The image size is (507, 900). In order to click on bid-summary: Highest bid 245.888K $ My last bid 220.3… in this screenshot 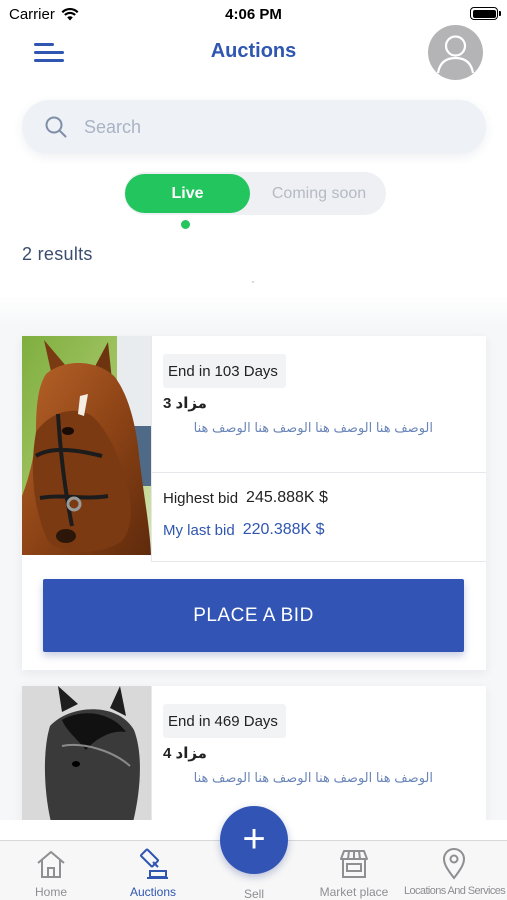, I will do `click(318, 517)`.